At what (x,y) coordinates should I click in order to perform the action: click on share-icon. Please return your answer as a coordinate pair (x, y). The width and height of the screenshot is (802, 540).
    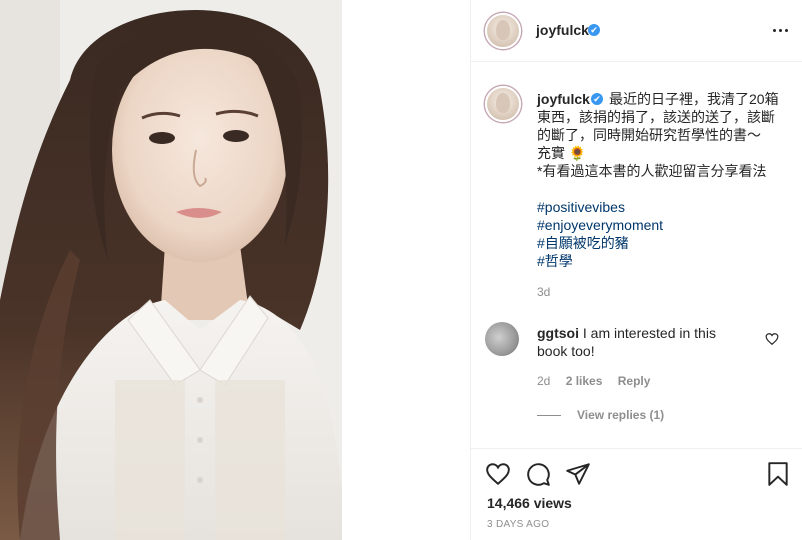
    Looking at the image, I should click on (578, 474).